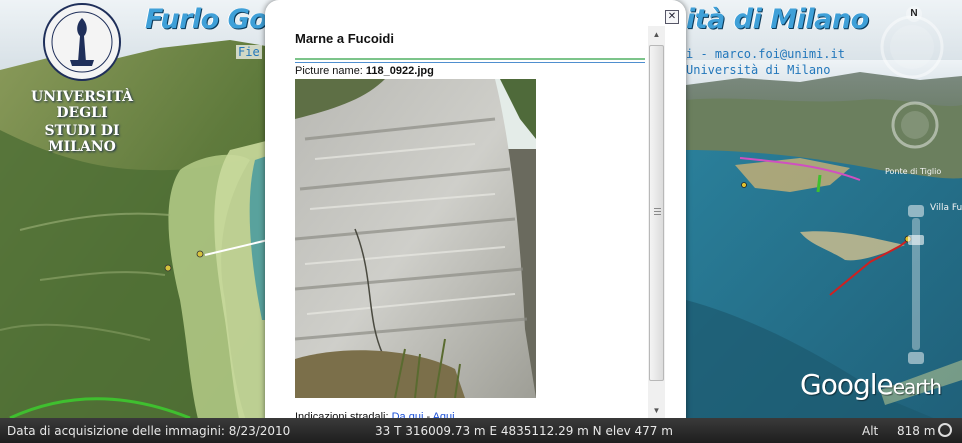  What do you see at coordinates (330, 71) in the screenshot?
I see `picture-name-label: Picture name:` at bounding box center [330, 71].